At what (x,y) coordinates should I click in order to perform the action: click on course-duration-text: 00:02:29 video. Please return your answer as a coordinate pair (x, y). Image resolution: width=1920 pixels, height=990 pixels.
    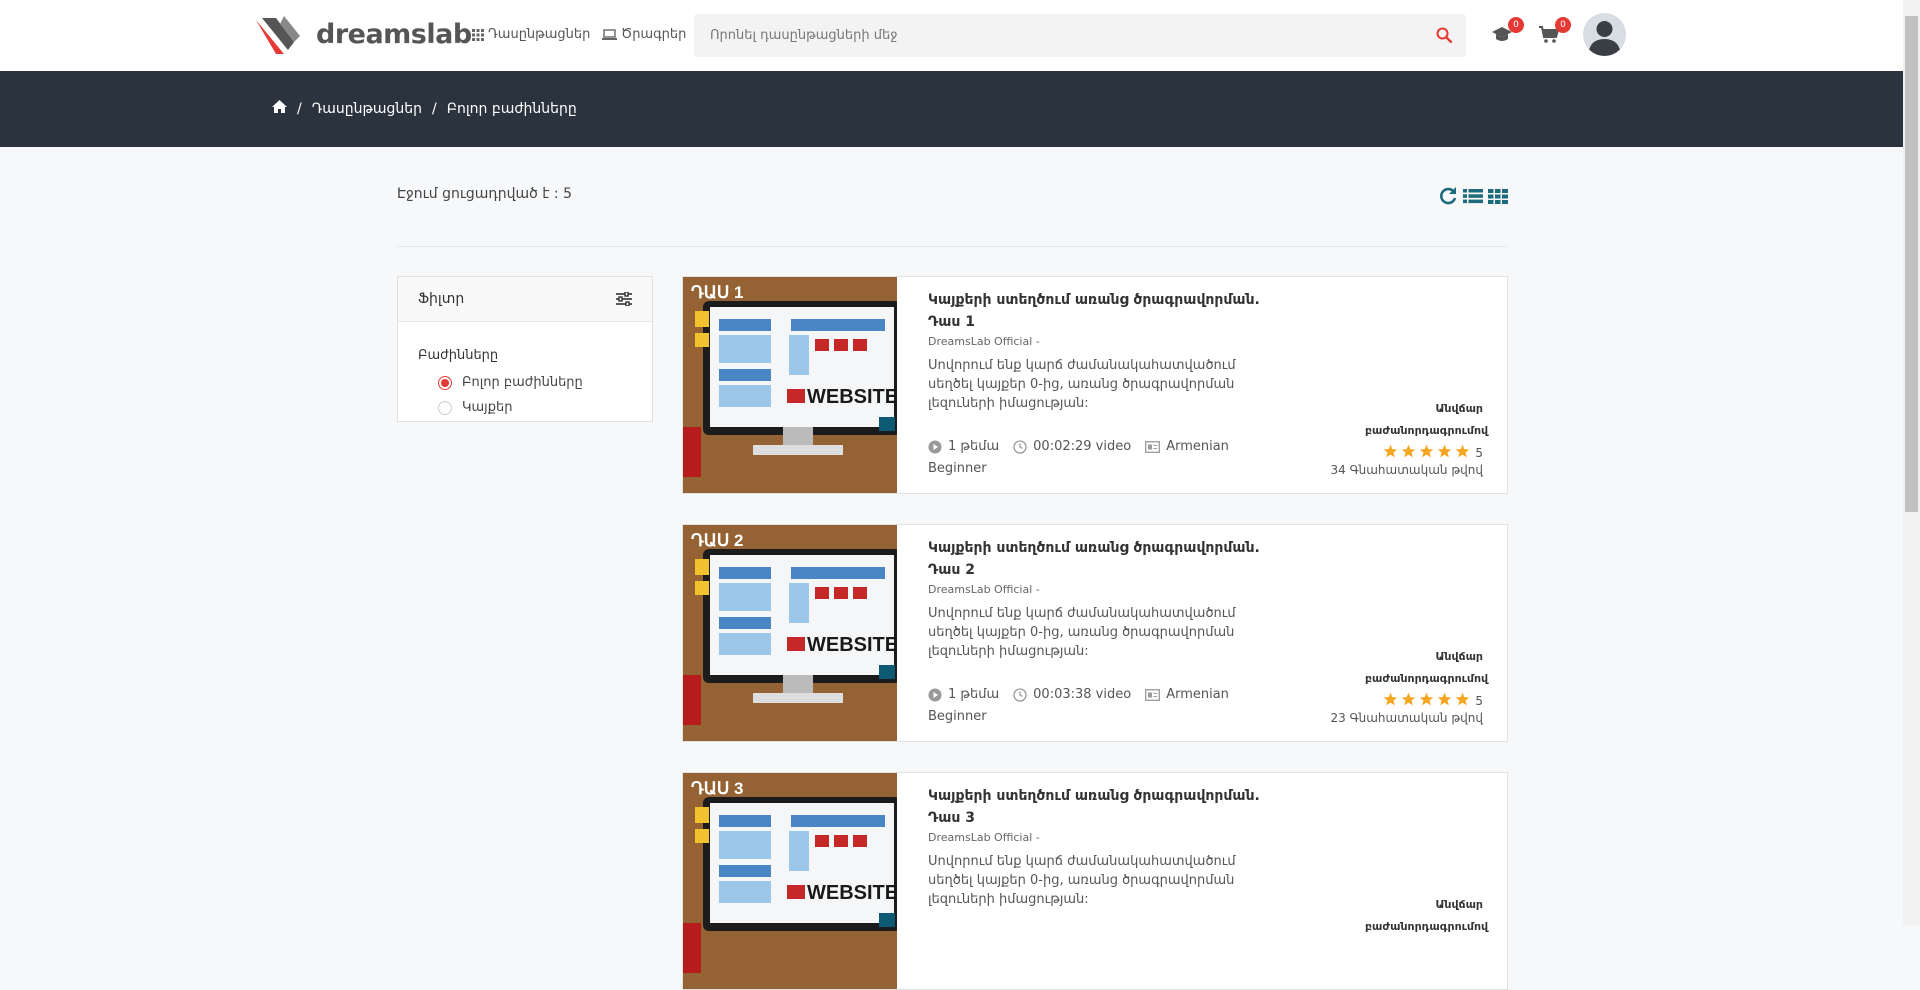
    Looking at the image, I should click on (1082, 446).